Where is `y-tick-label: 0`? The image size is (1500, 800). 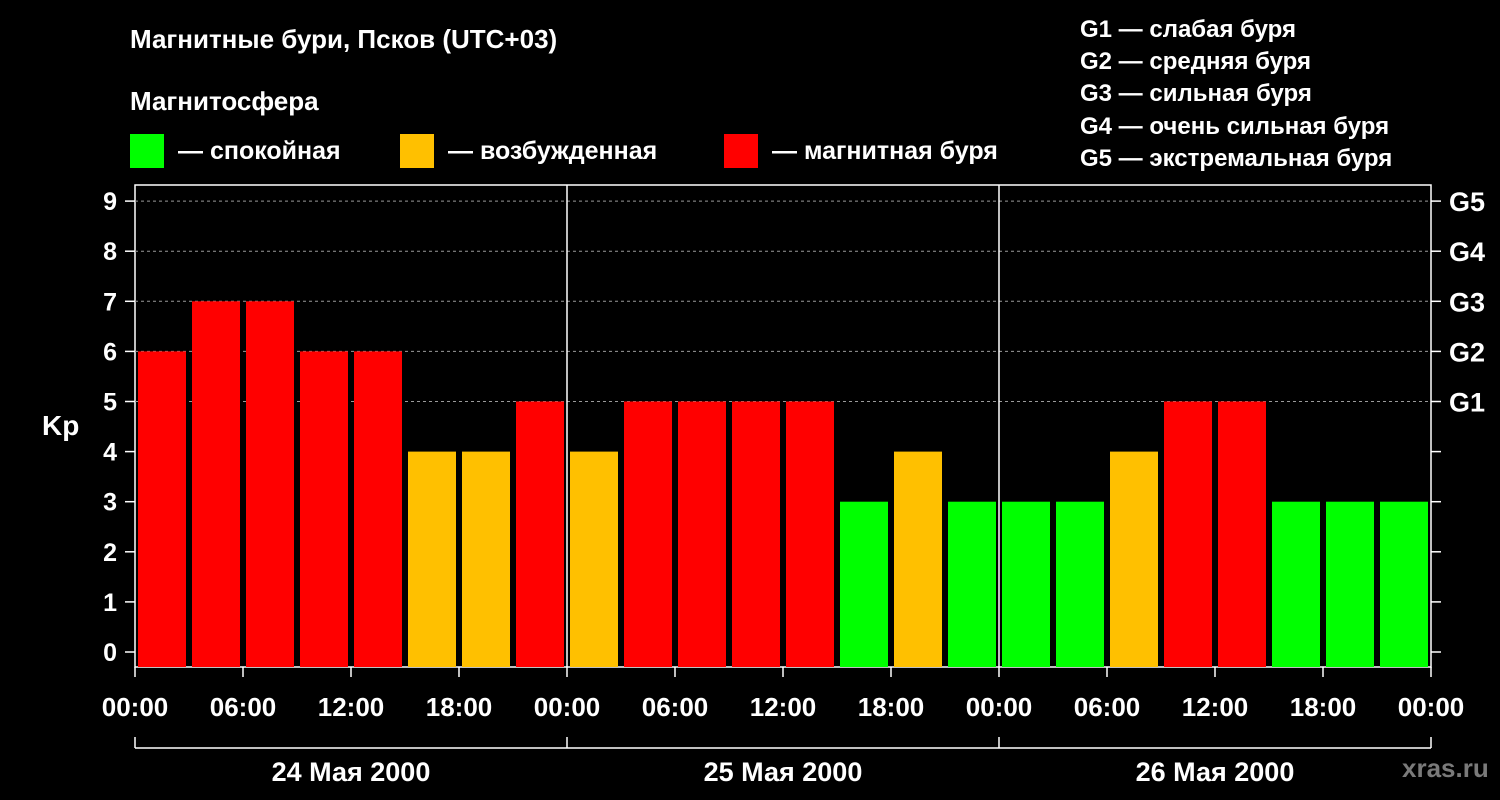 y-tick-label: 0 is located at coordinates (110, 653).